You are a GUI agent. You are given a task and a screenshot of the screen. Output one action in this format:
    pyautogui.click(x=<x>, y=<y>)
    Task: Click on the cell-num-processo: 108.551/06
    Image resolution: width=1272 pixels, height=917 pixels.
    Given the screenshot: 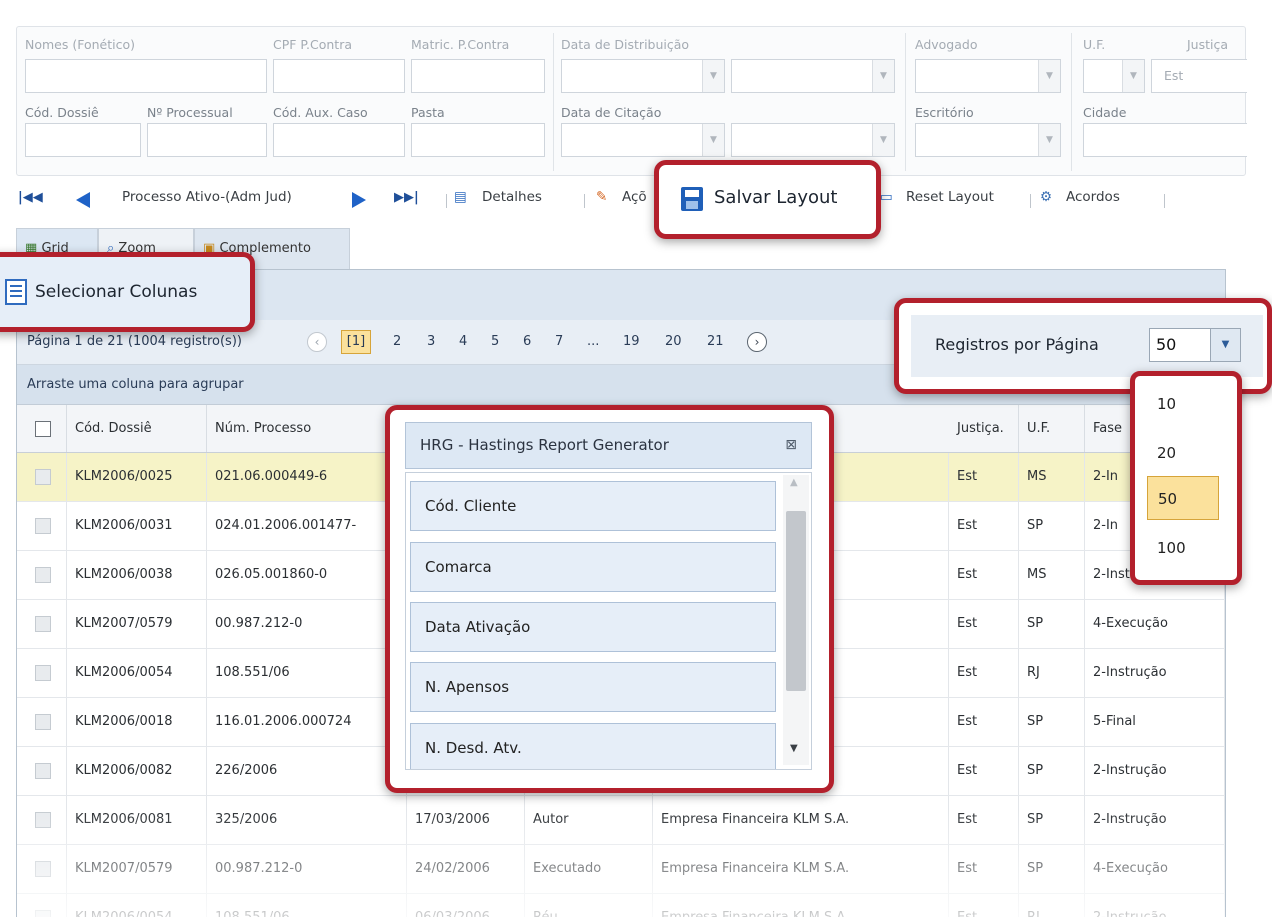 What is the action you would take?
    pyautogui.click(x=307, y=673)
    